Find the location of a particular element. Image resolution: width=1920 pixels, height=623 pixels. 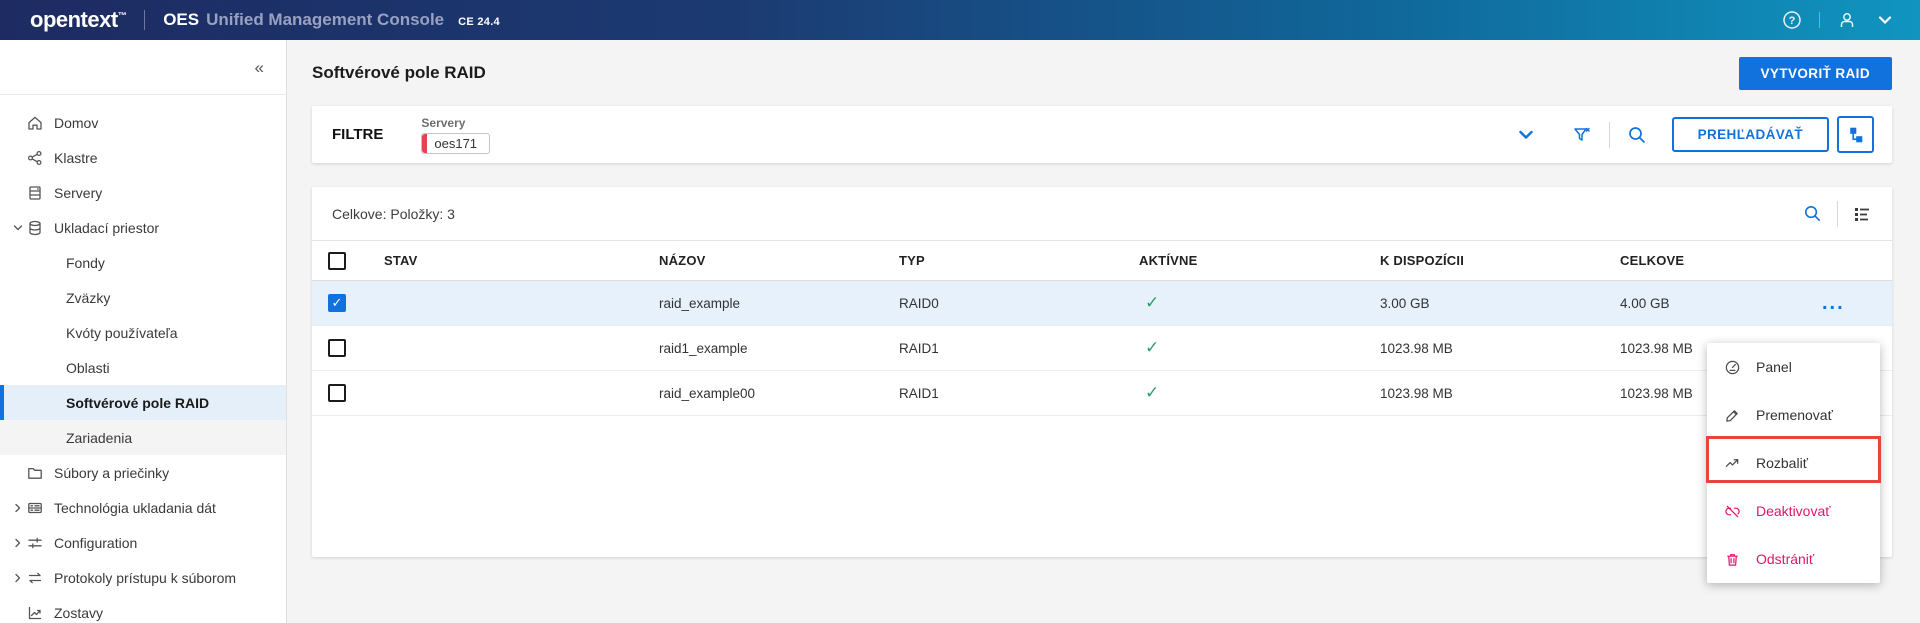

help-icon: ? is located at coordinates (1792, 20).